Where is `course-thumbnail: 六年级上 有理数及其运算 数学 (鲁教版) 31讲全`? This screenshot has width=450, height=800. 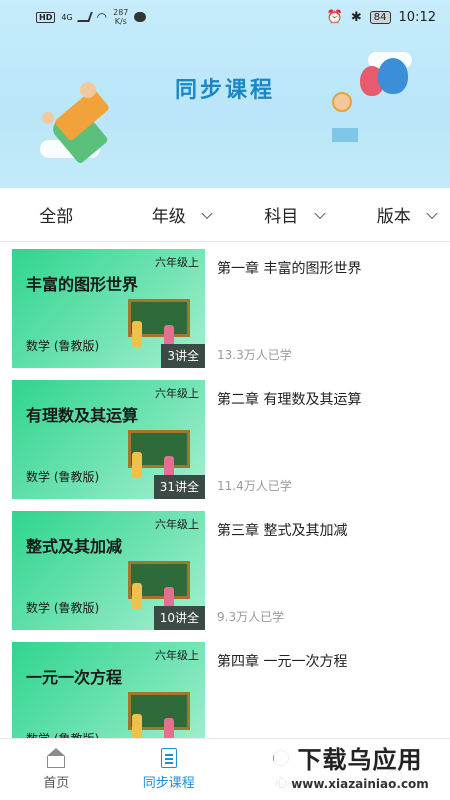 course-thumbnail: 六年级上 有理数及其运算 数学 (鲁教版) 31讲全 is located at coordinates (108, 439).